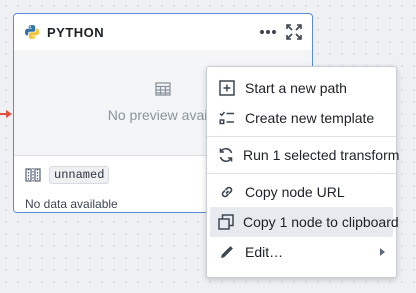  What do you see at coordinates (294, 32) in the screenshot?
I see `expand-icon` at bounding box center [294, 32].